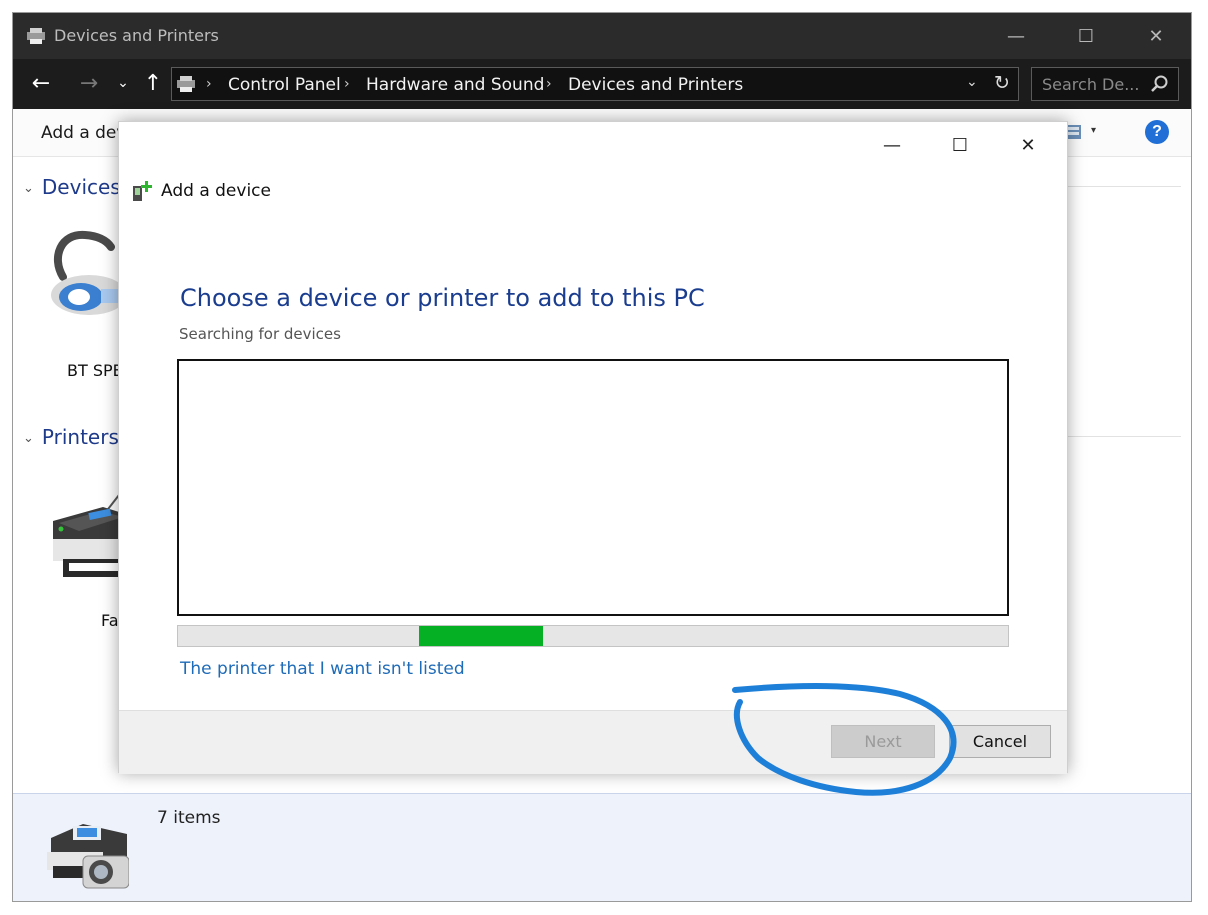  Describe the element at coordinates (41, 83) in the screenshot. I see `back-arrow-icon: ←` at that location.